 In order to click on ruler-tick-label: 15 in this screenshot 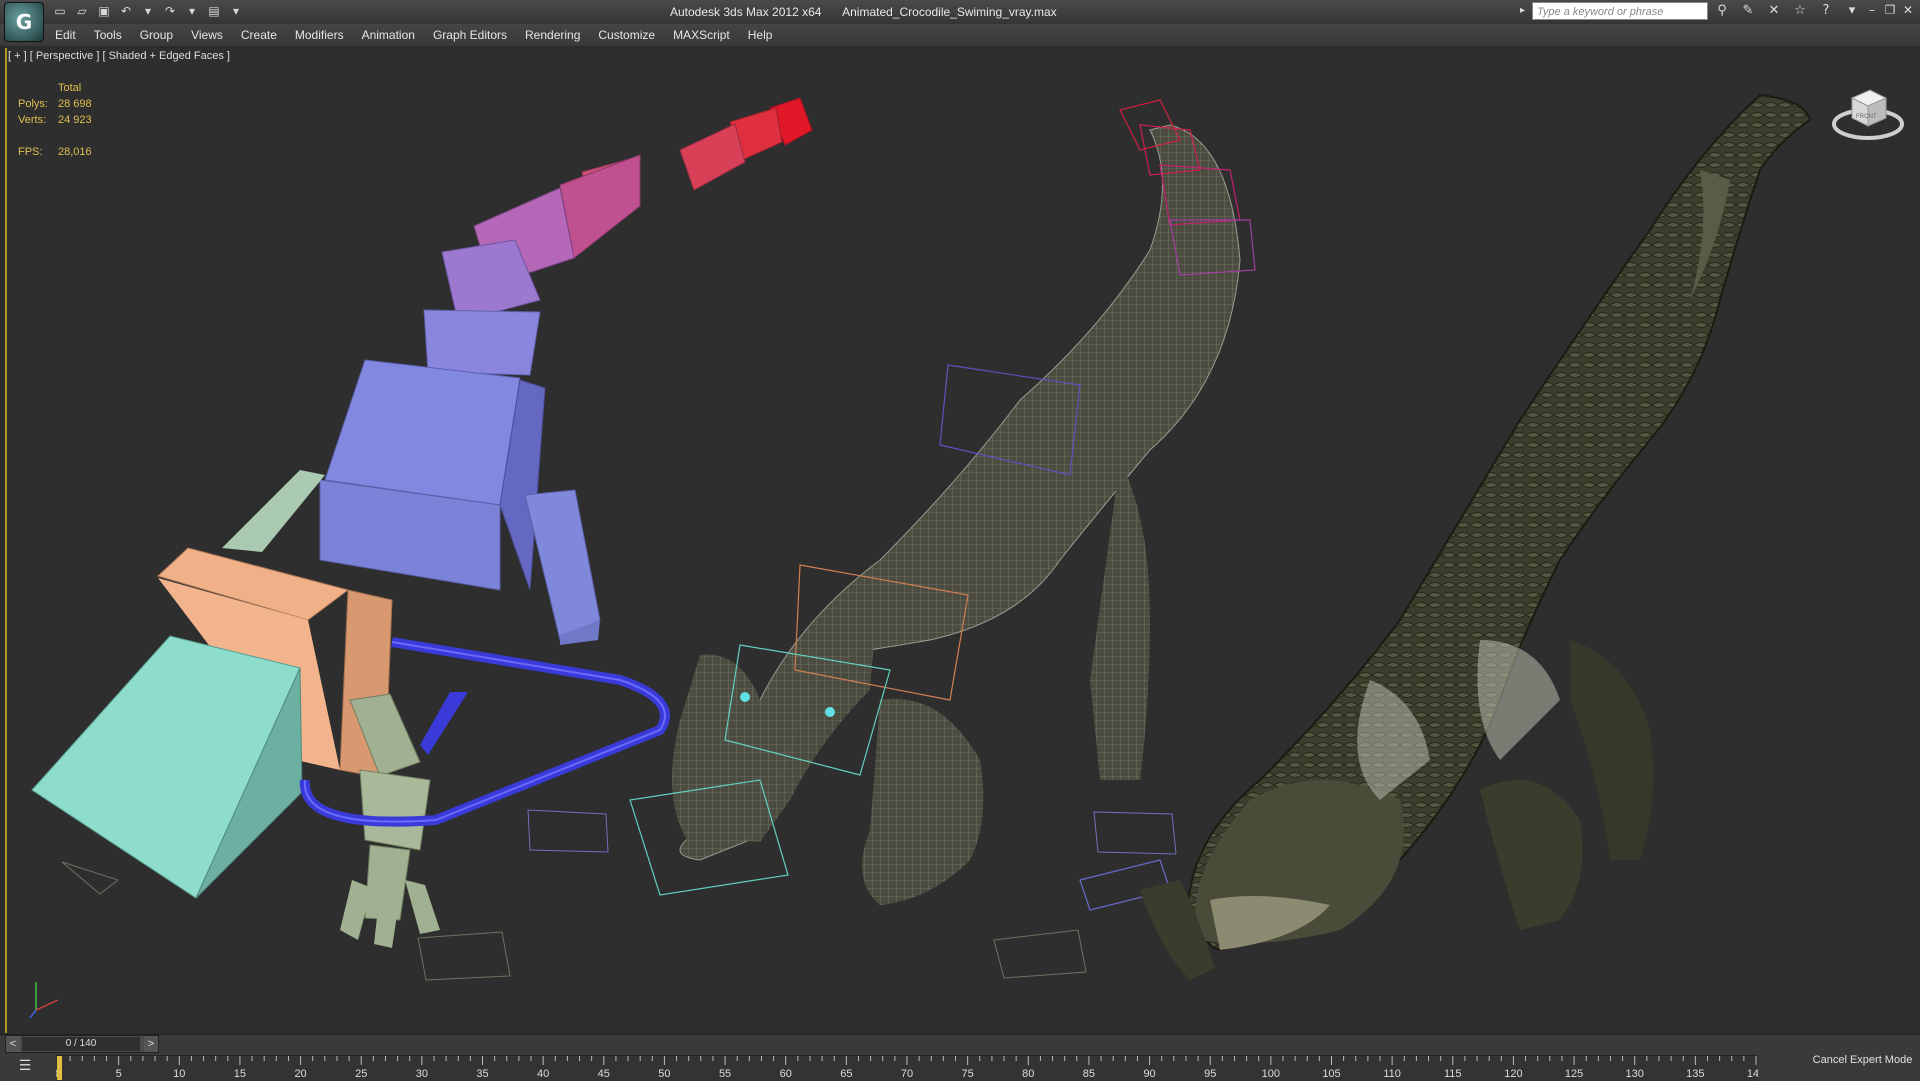, I will do `click(240, 1074)`.